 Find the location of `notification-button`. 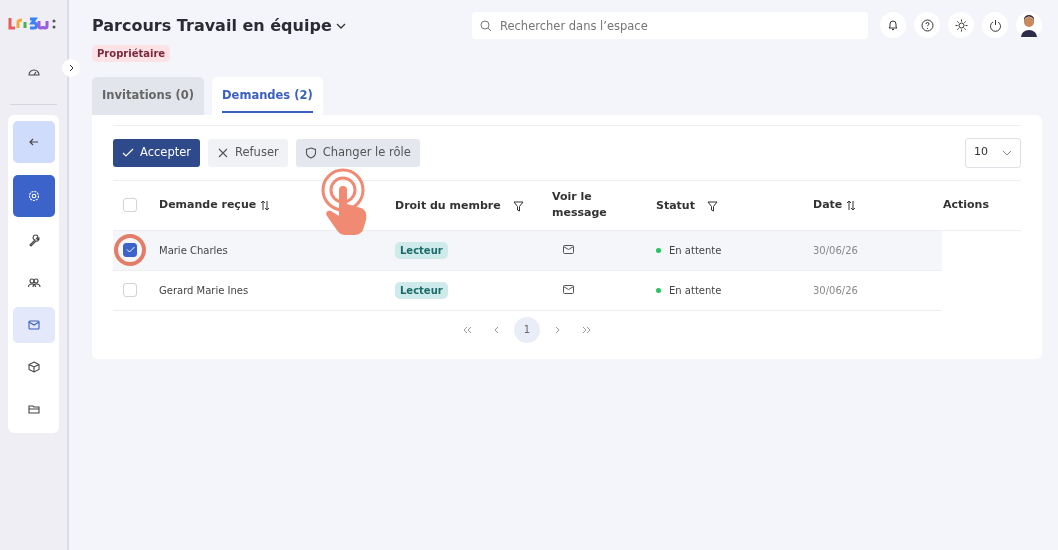

notification-button is located at coordinates (893, 25).